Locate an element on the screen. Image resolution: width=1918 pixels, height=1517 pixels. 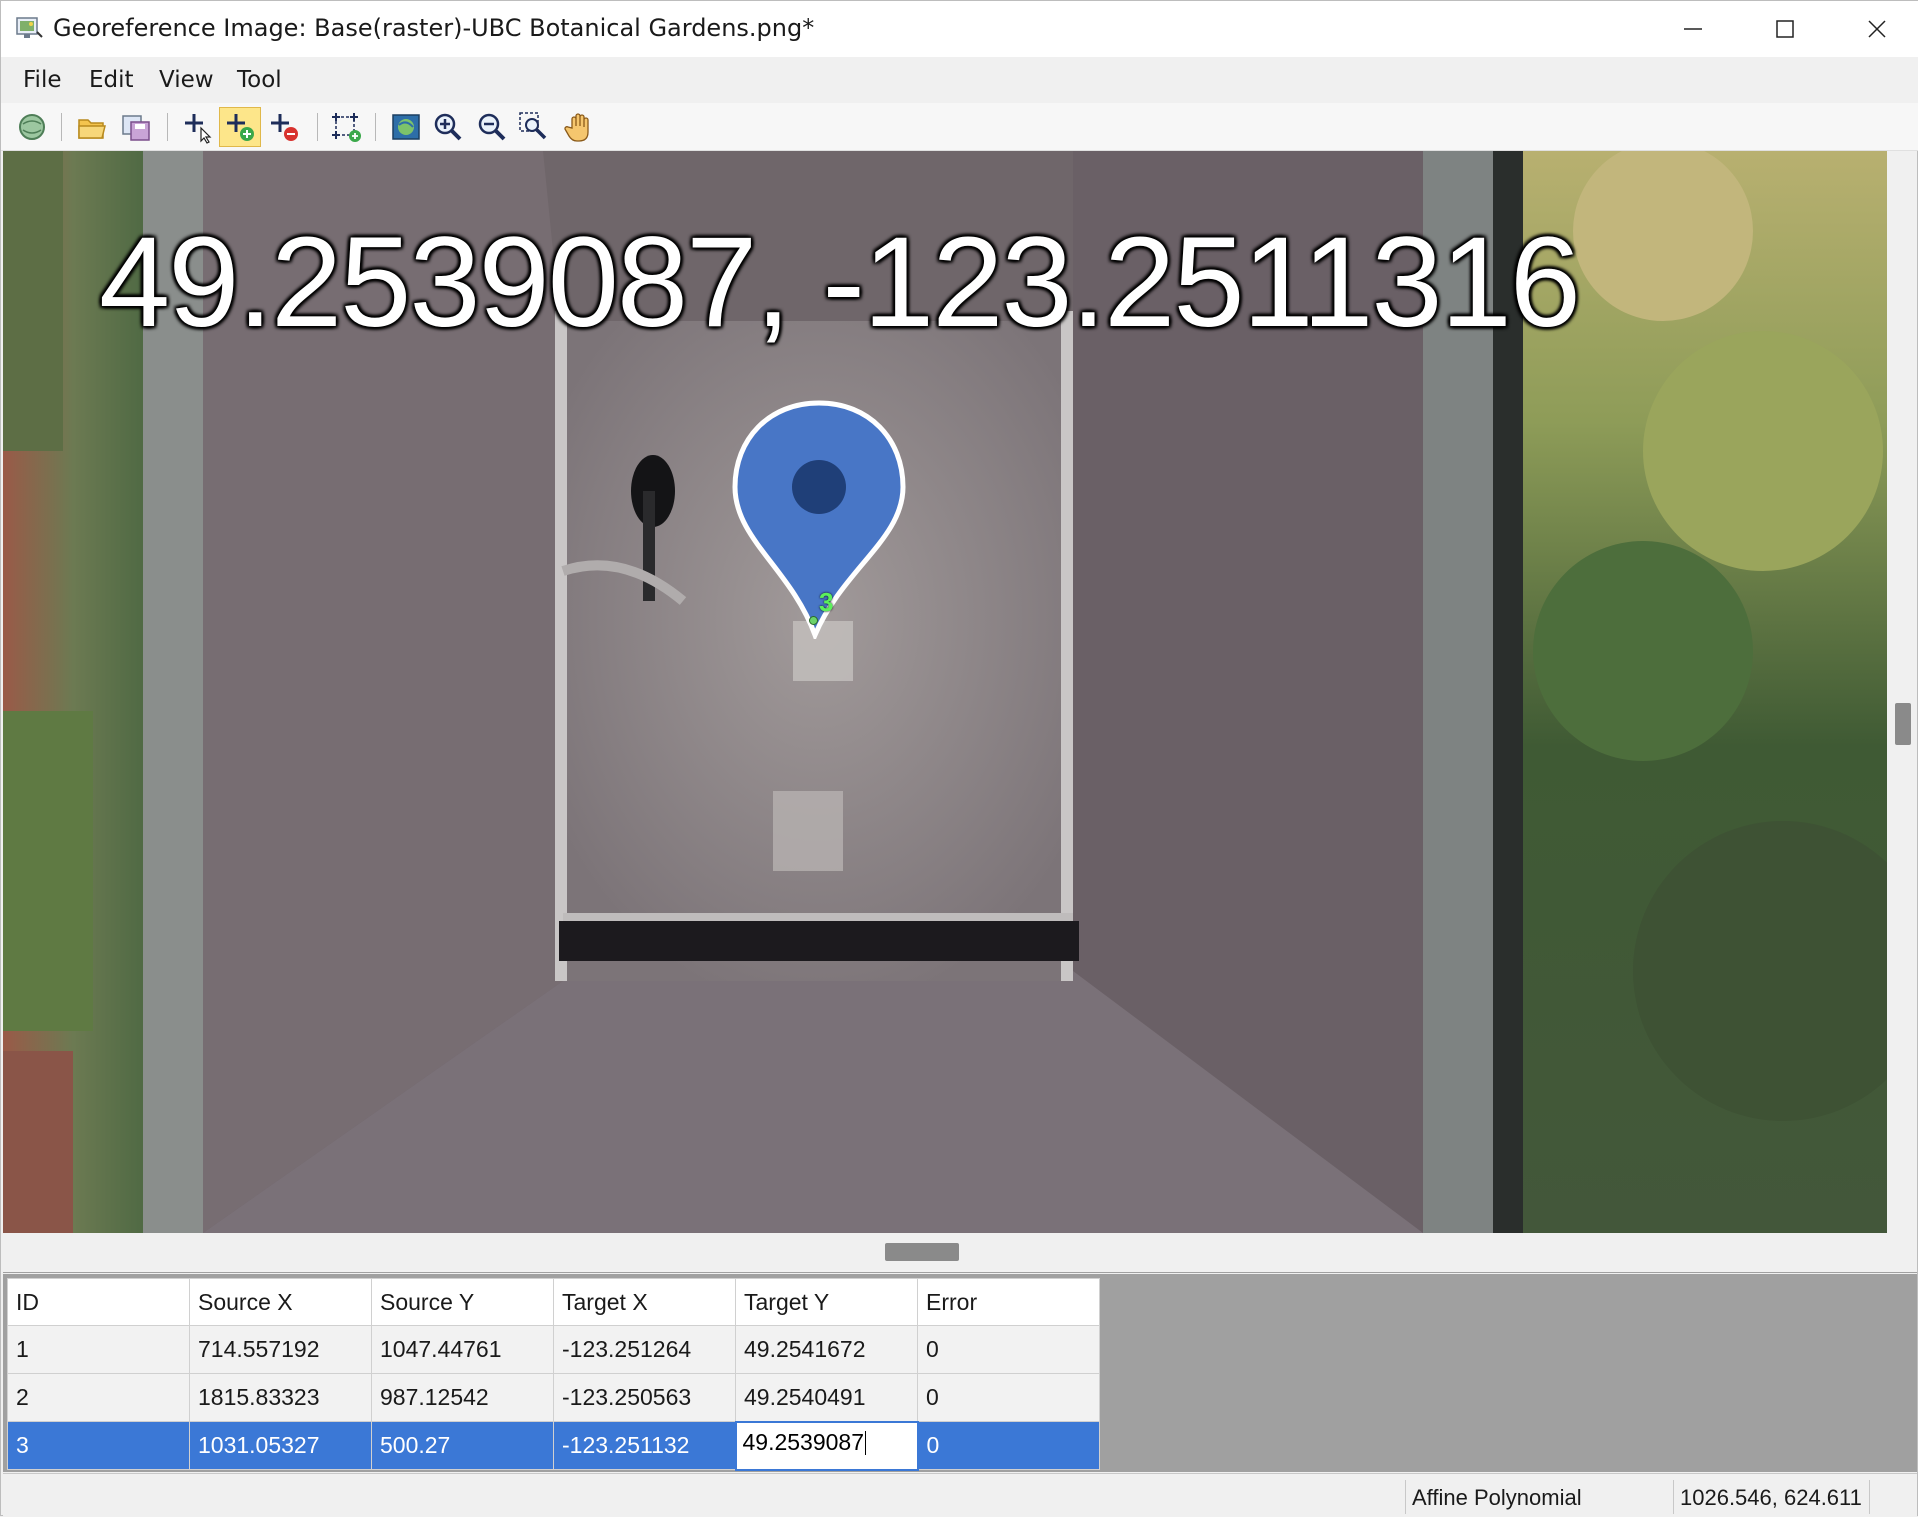
cell-target-y-editor: 49.2539087 is located at coordinates (826, 1445).